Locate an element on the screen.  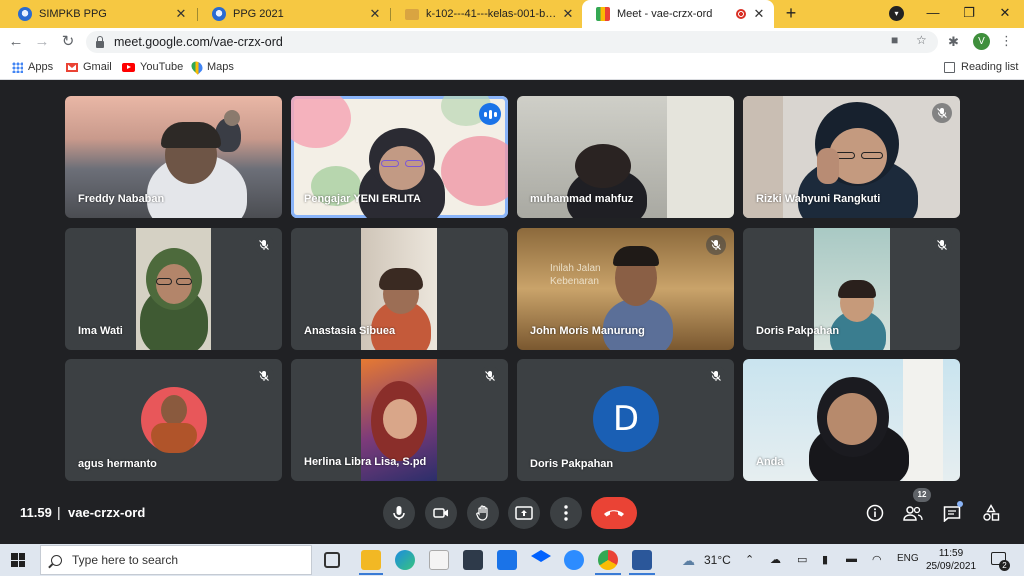
camera-icon: ■ is located at coordinates (894, 40).